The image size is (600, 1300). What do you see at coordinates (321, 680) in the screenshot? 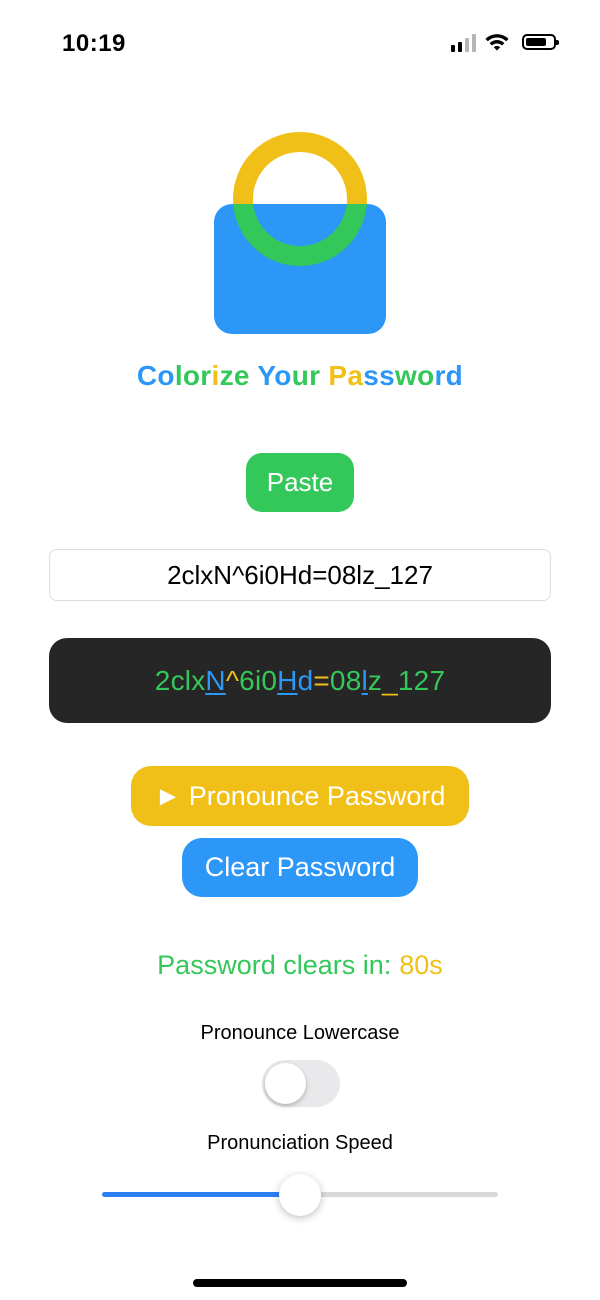
I see `password-char-11: =` at bounding box center [321, 680].